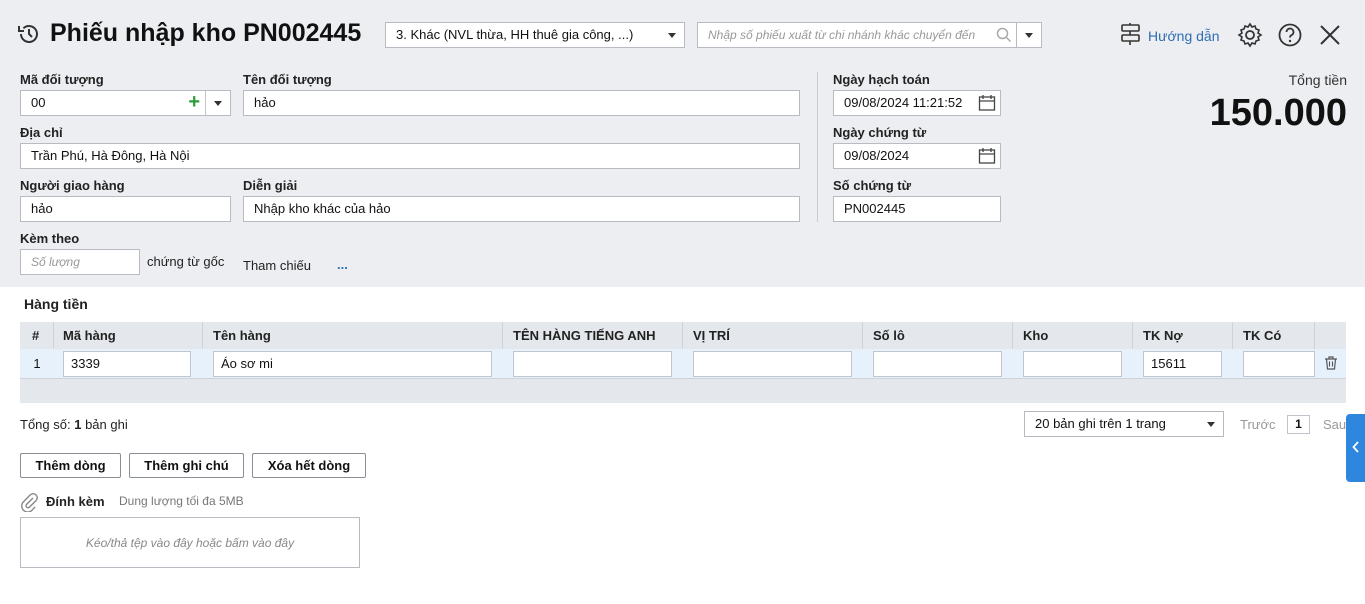  Describe the element at coordinates (817, 147) in the screenshot. I see `column-divider` at that location.